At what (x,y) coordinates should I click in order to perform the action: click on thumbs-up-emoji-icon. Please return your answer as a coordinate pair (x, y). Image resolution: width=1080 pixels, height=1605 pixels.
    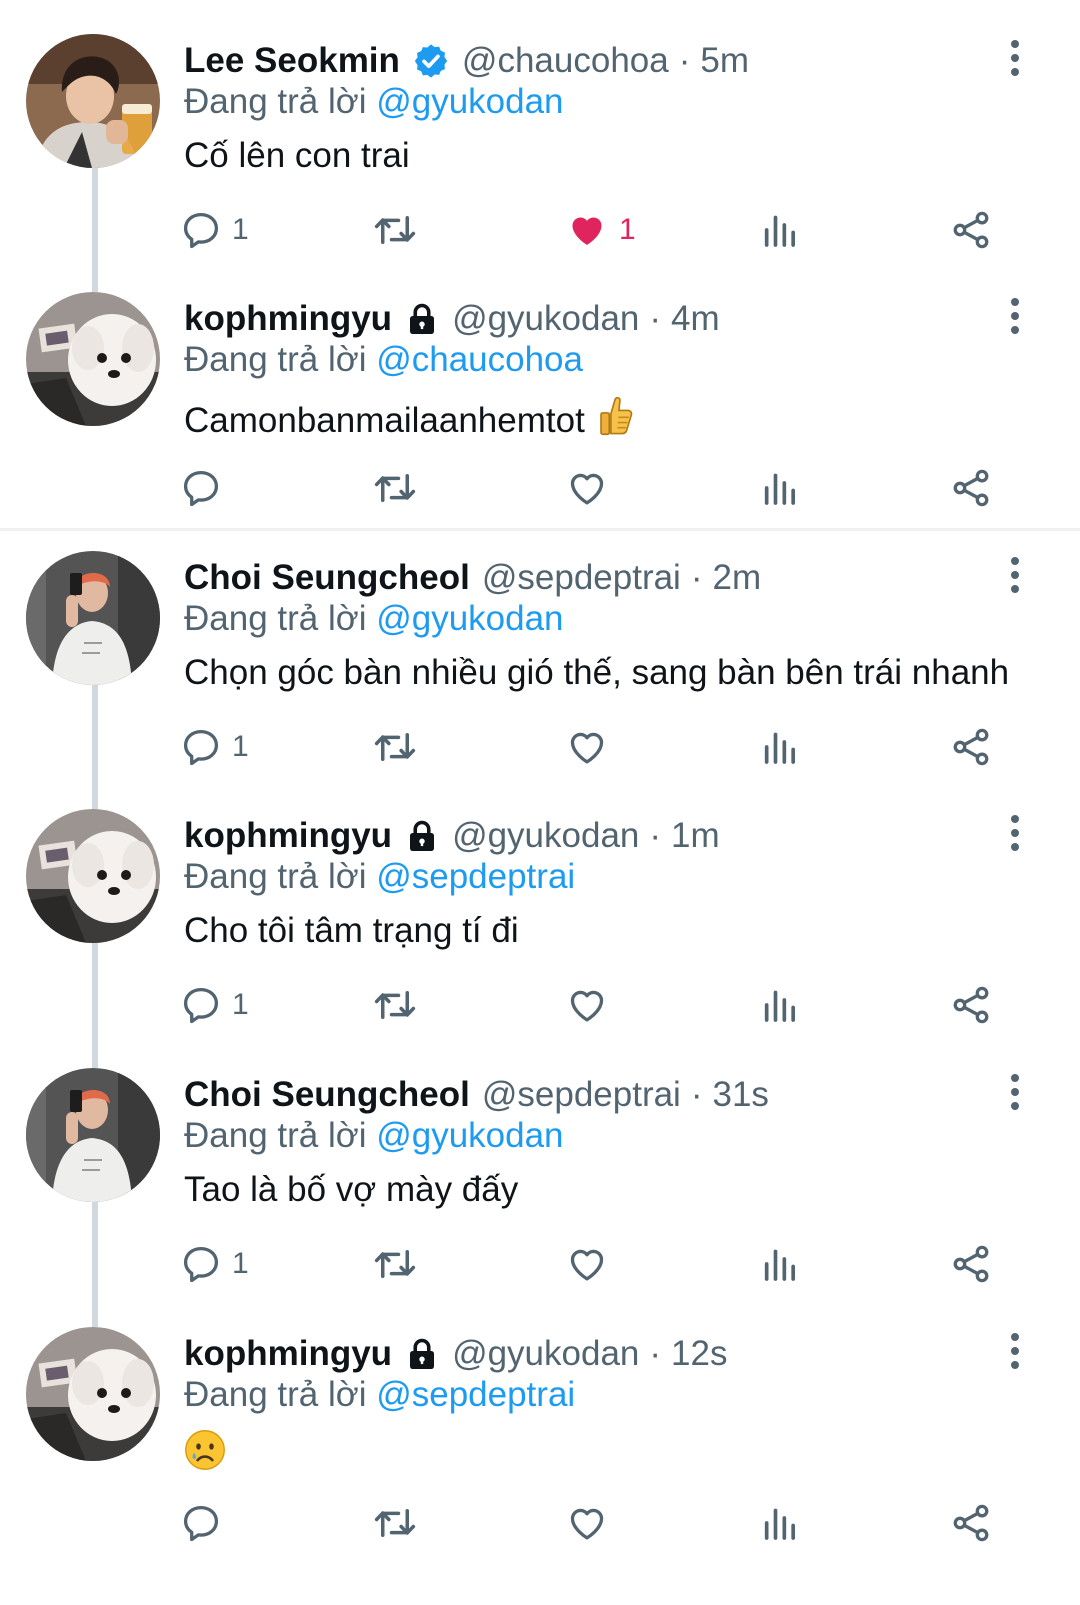
    Looking at the image, I should click on (615, 421).